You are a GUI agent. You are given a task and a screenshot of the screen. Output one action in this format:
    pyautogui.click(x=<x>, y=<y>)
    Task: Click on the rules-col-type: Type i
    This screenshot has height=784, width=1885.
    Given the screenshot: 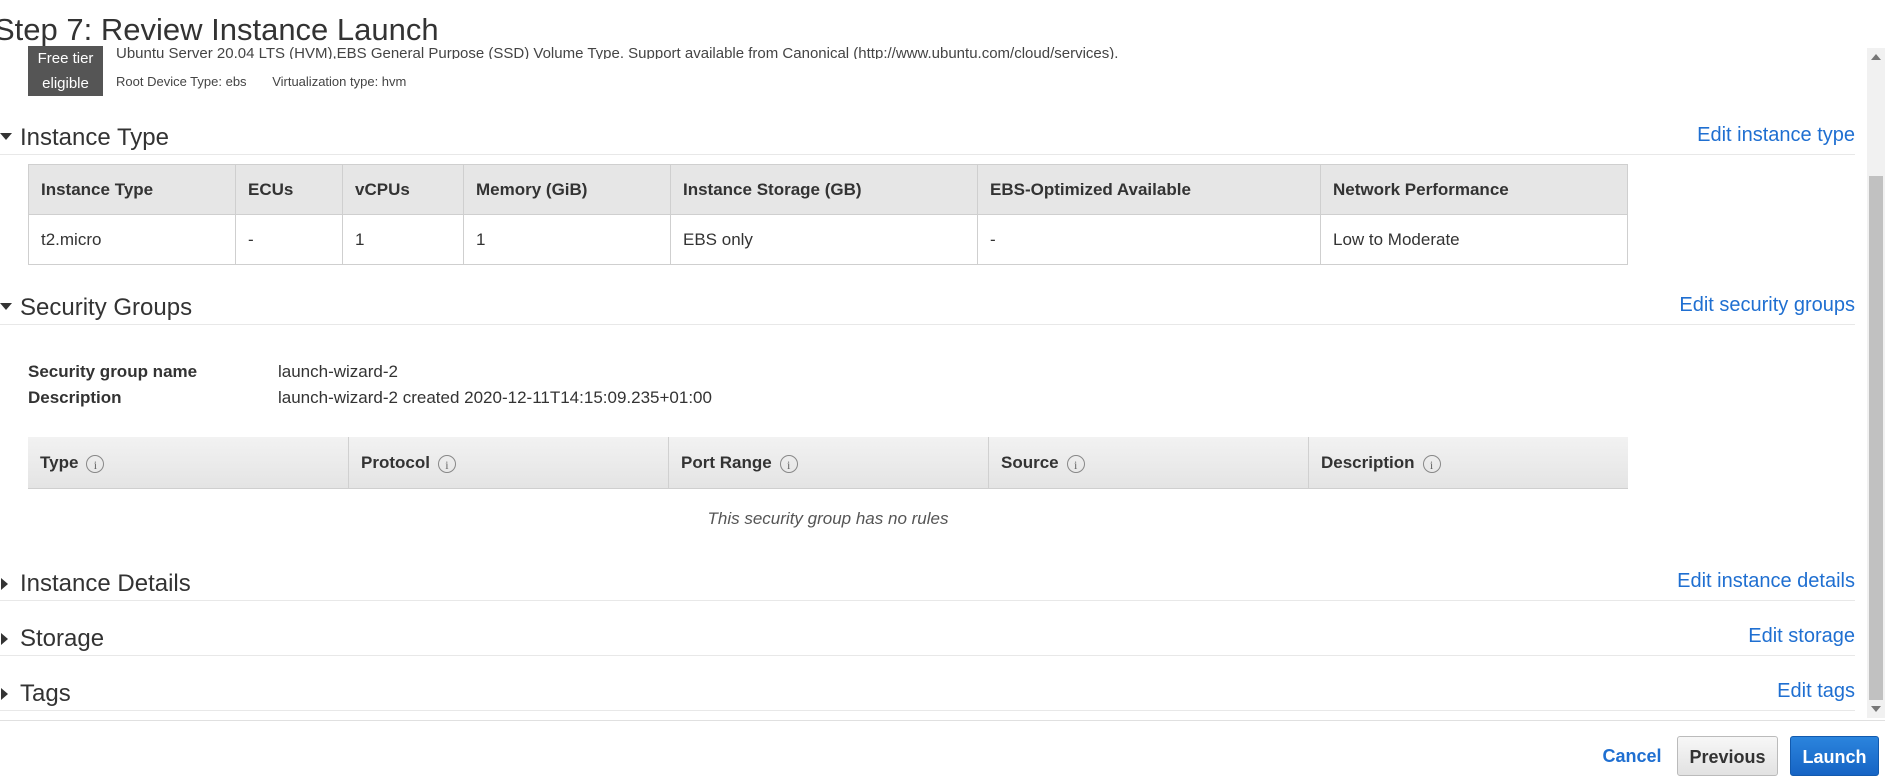 What is the action you would take?
    pyautogui.click(x=188, y=462)
    